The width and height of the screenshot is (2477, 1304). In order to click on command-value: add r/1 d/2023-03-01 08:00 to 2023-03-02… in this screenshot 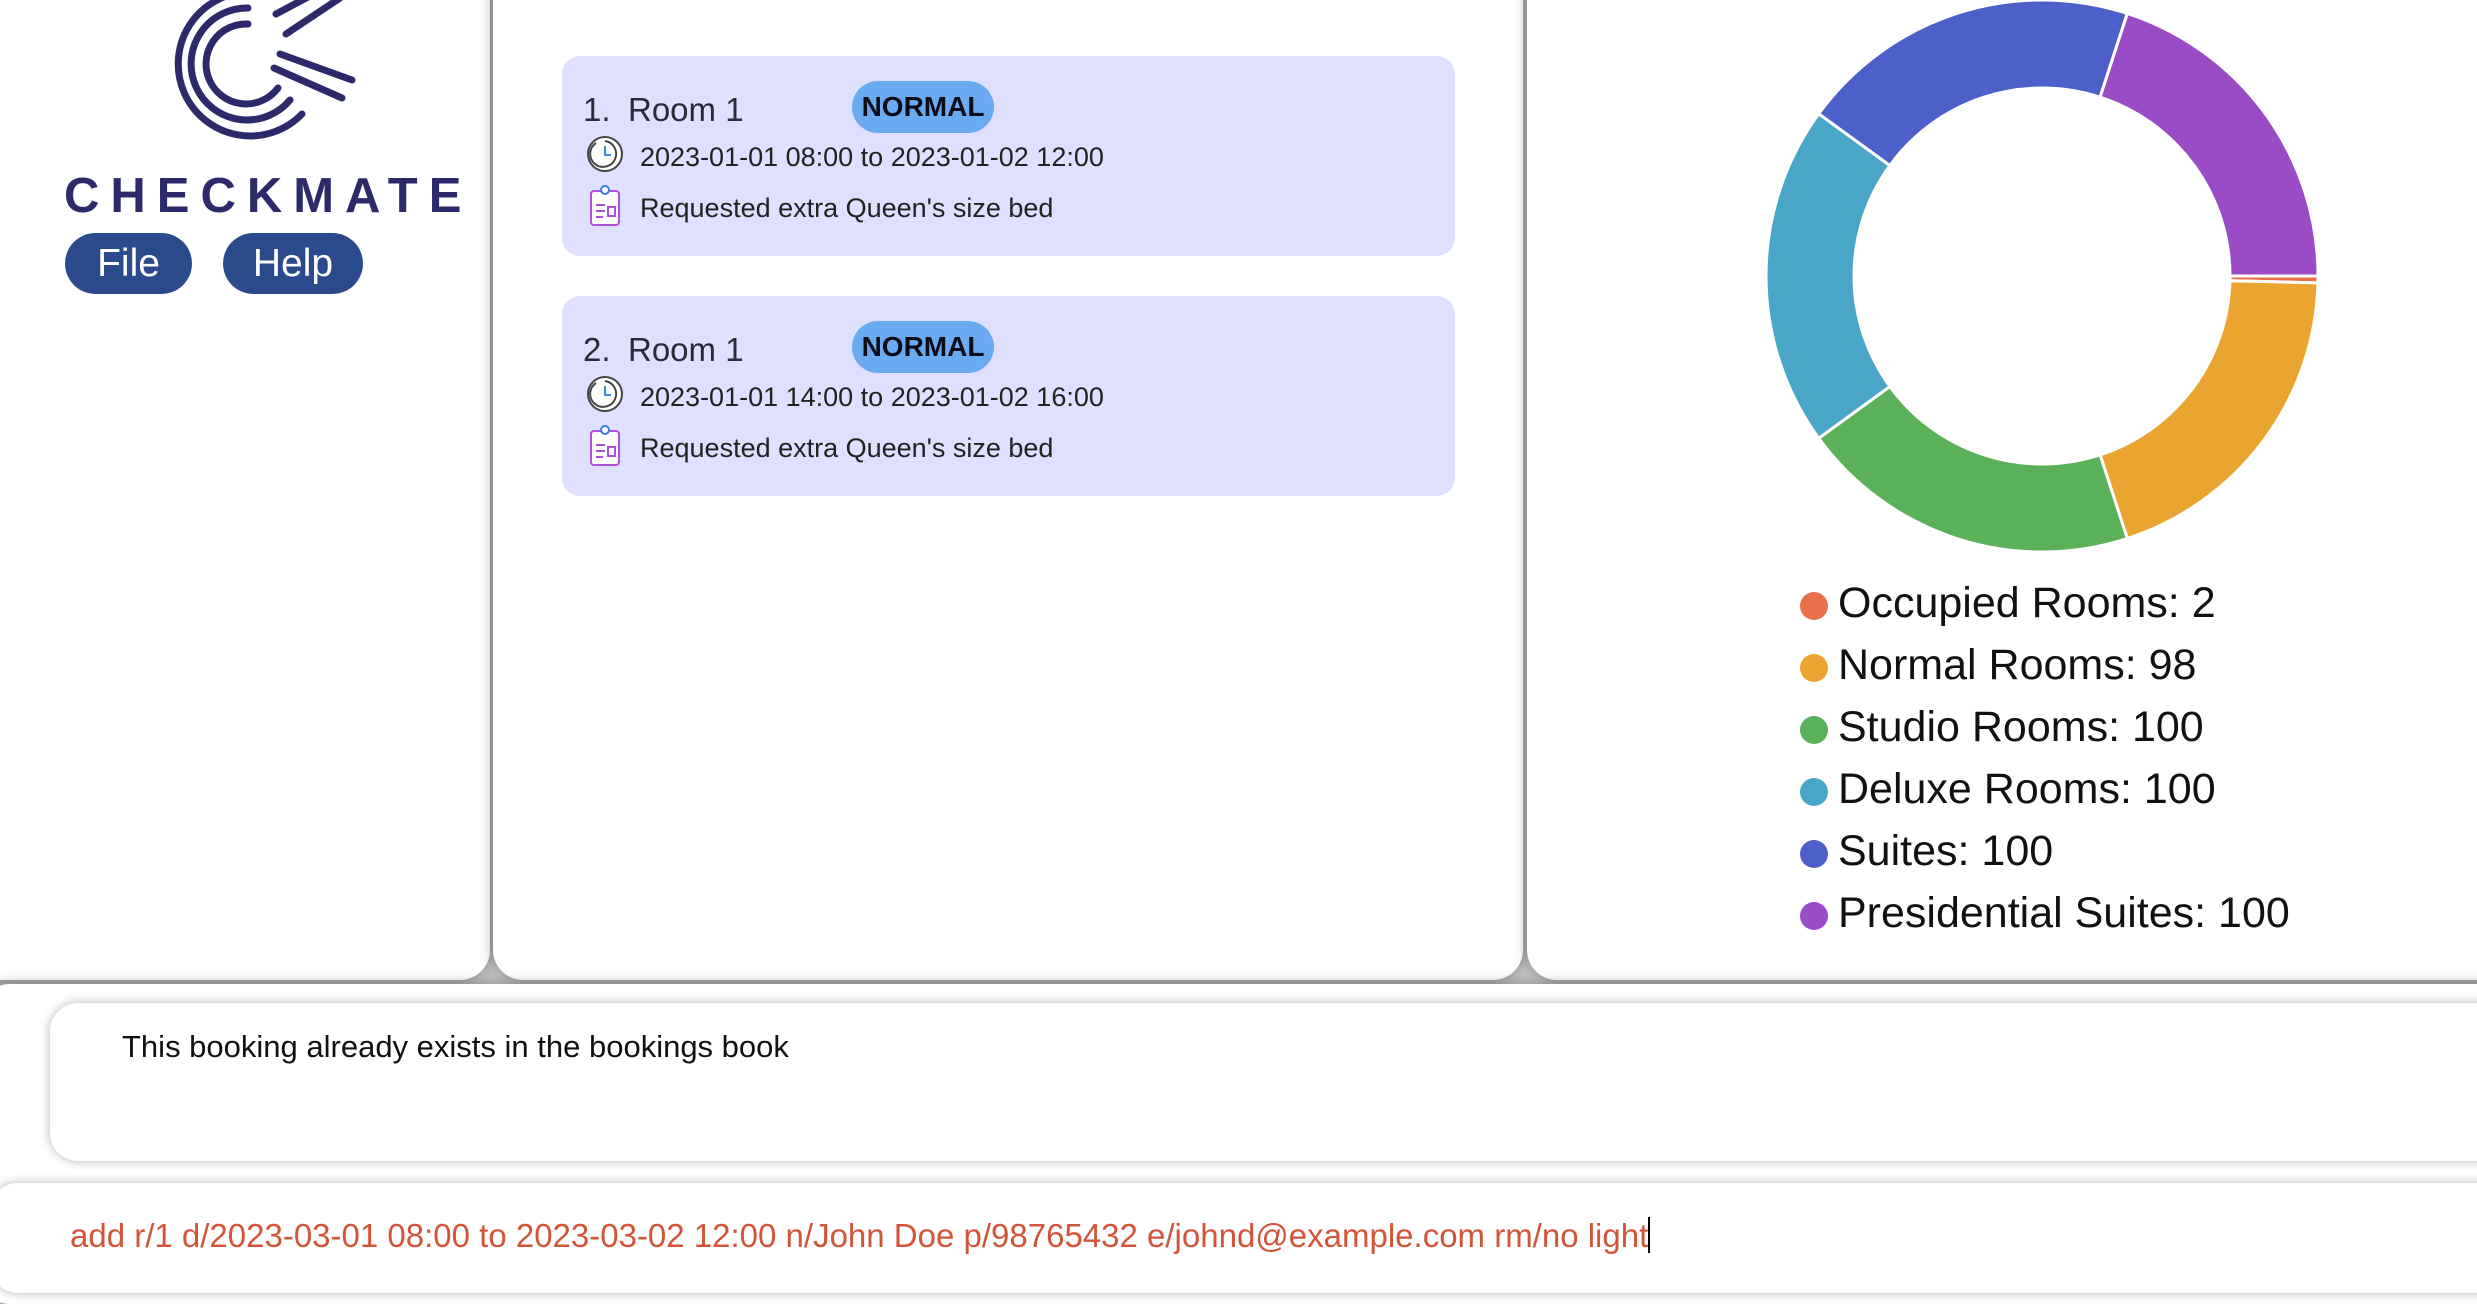, I will do `click(859, 1235)`.